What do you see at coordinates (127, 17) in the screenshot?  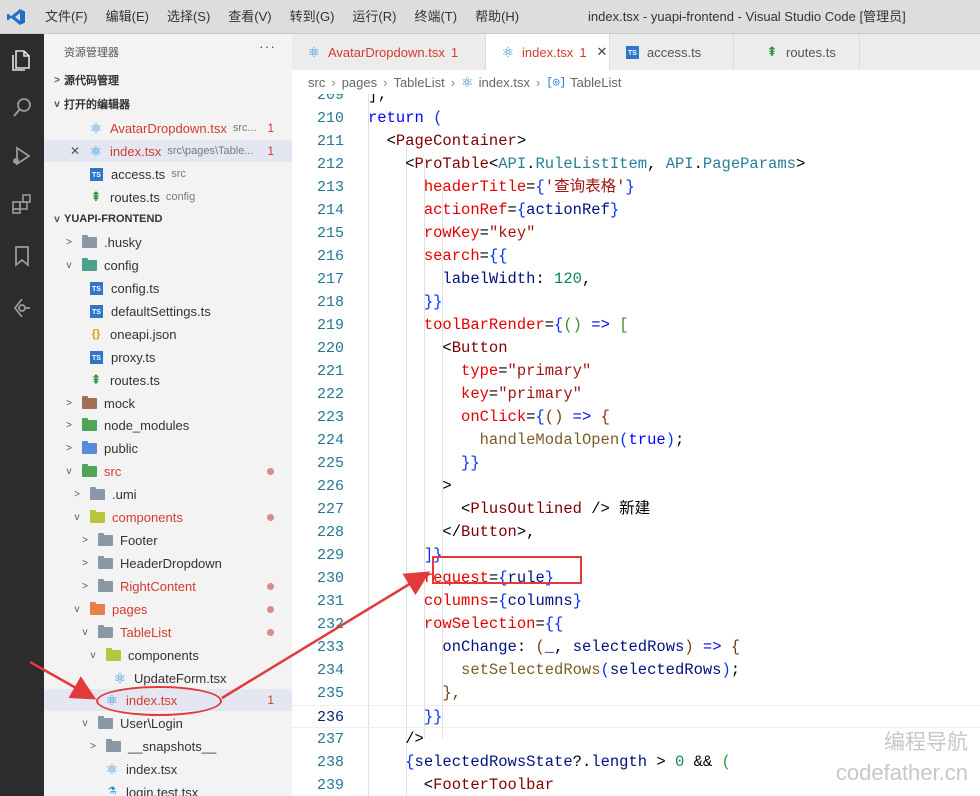 I see `menu-item: 编辑(E)` at bounding box center [127, 17].